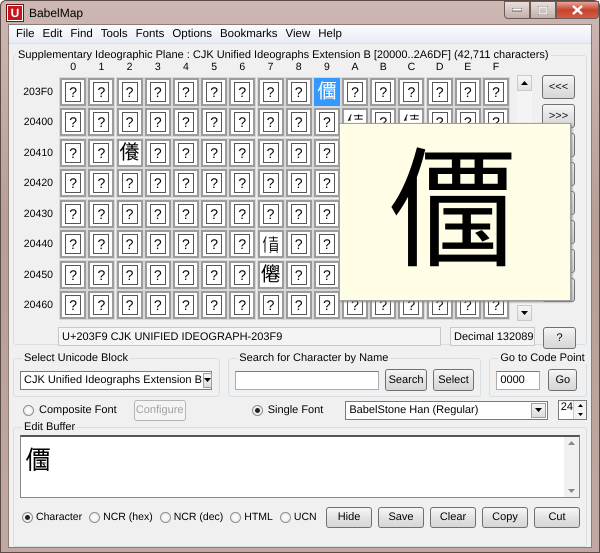 This screenshot has height=553, width=600. Describe the element at coordinates (572, 410) in the screenshot. I see `font-size-spinner: 24` at that location.